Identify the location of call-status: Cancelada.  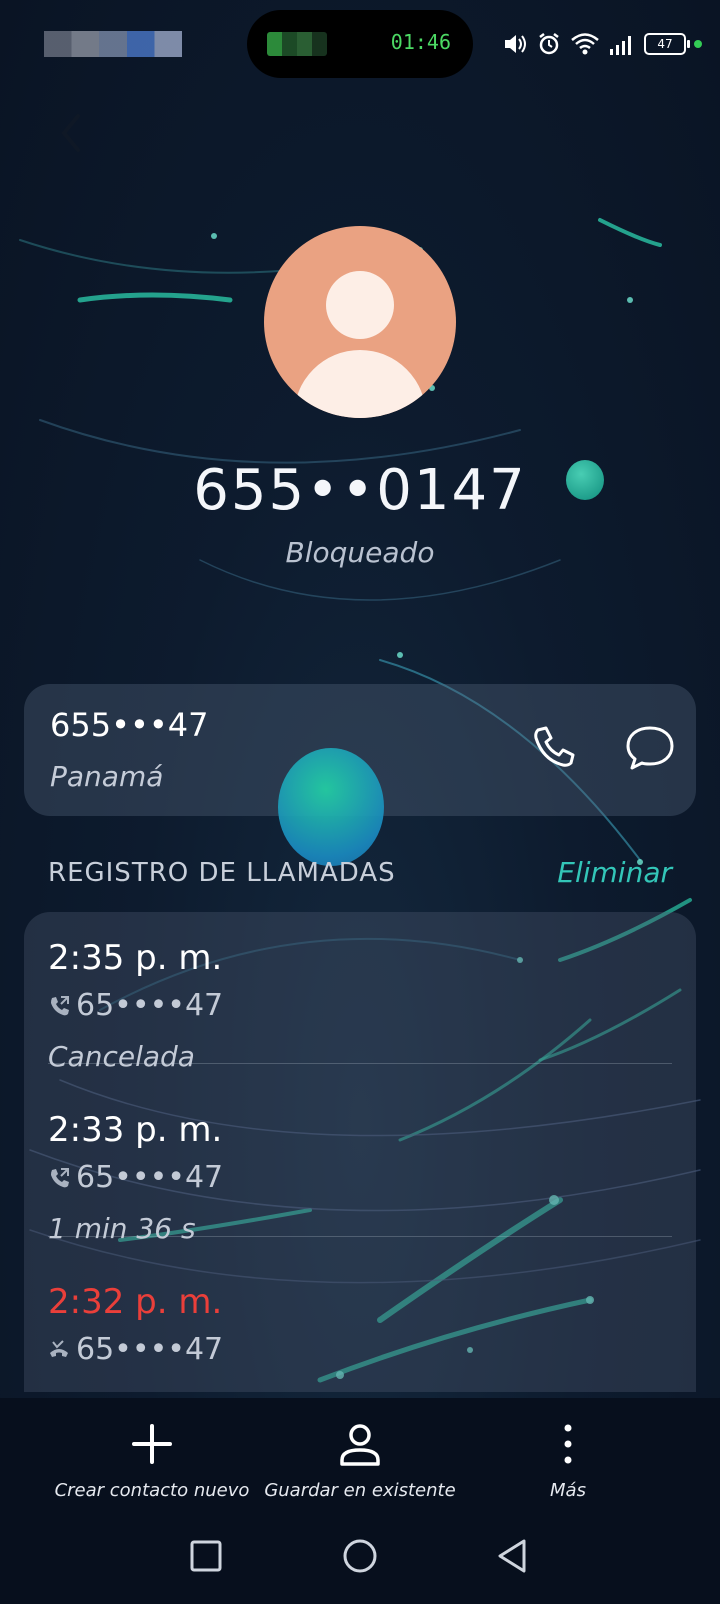
(121, 1056).